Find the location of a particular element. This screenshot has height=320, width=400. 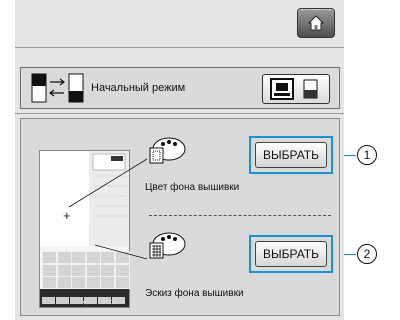

select-frame-2: ВЫБРАТЬ is located at coordinates (291, 254).